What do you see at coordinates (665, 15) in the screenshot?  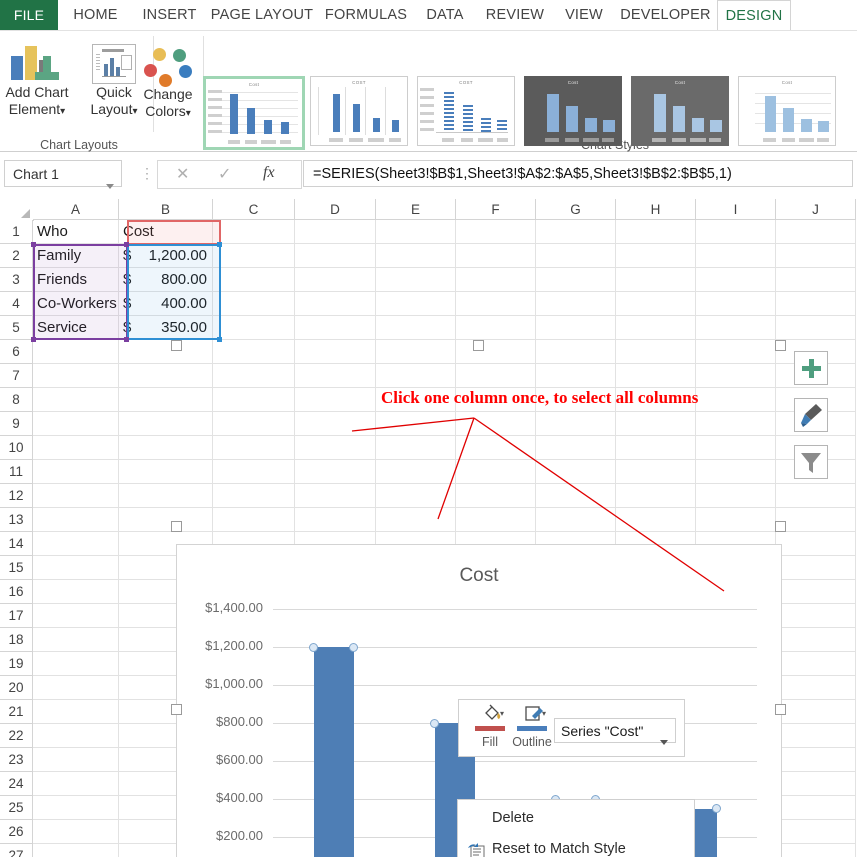 I see `ribbon-tab-developer: DEVELOPER` at bounding box center [665, 15].